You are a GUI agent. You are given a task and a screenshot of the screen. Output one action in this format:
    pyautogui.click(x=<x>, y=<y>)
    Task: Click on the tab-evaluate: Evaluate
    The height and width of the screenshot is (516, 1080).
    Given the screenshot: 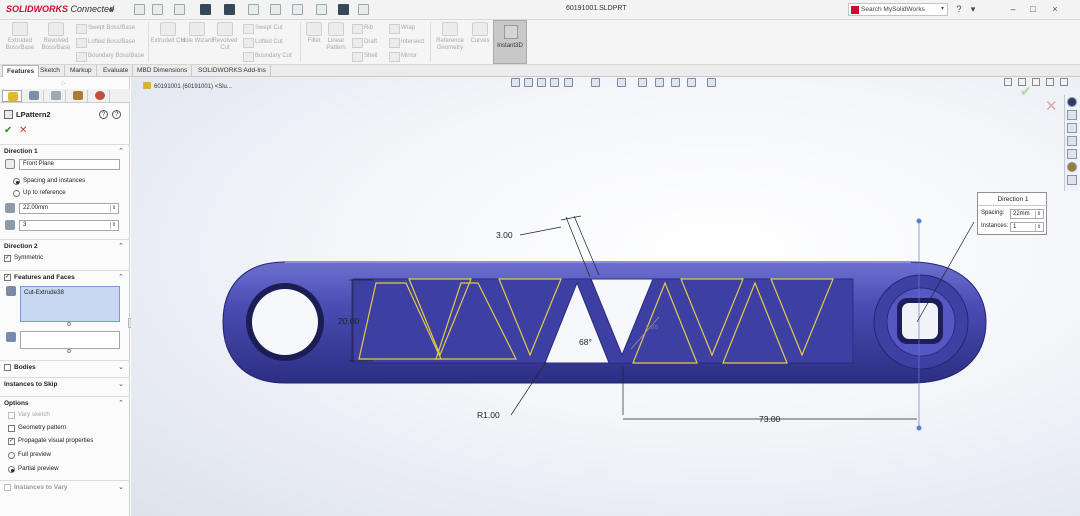 What is the action you would take?
    pyautogui.click(x=116, y=71)
    